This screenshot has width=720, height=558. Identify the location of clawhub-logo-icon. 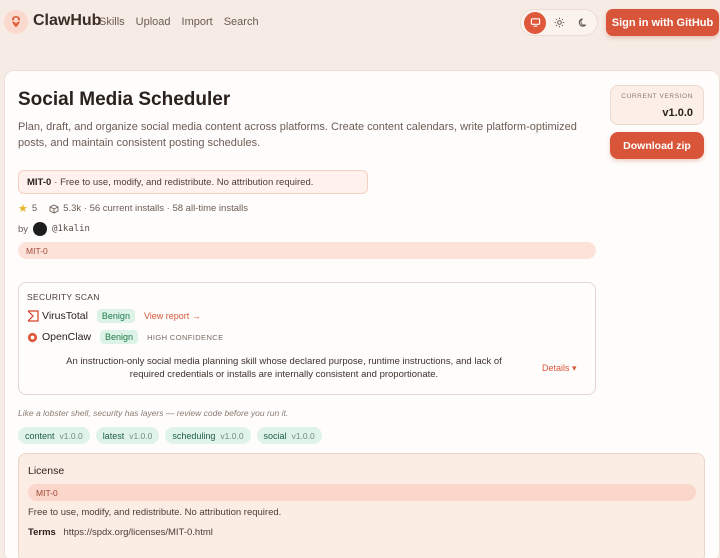
(16, 22).